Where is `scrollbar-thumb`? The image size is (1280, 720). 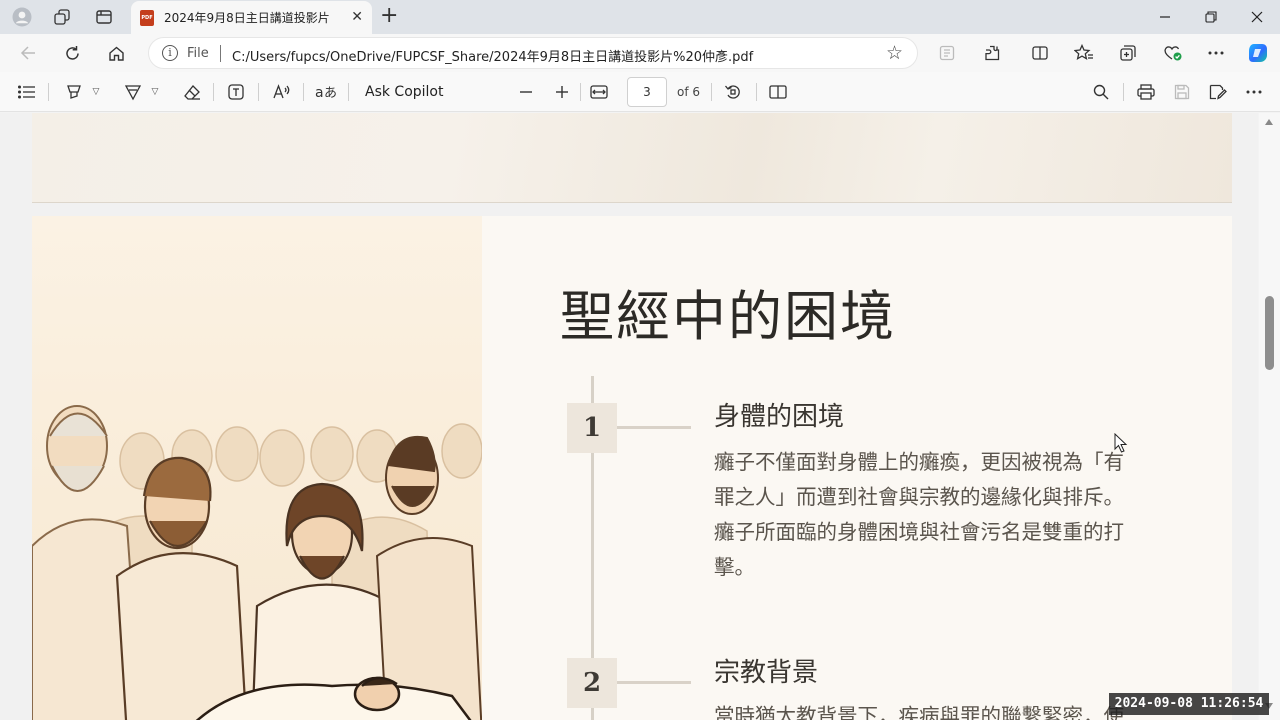
scrollbar-thumb is located at coordinates (1269, 333).